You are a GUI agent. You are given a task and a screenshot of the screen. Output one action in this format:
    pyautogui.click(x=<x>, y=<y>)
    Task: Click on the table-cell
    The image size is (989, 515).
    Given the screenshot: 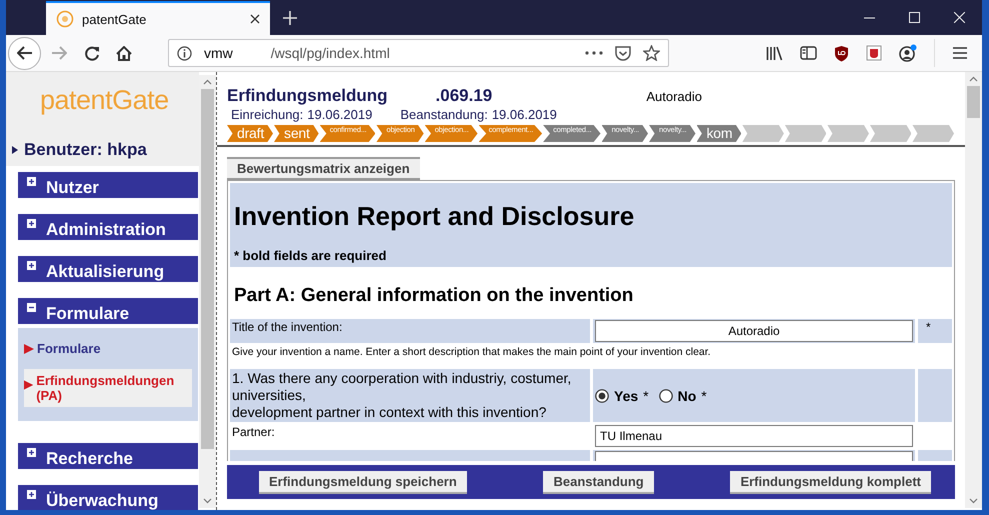 What is the action you would take?
    pyautogui.click(x=935, y=395)
    